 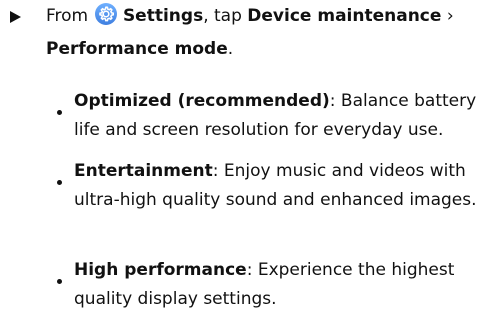 What do you see at coordinates (137, 49) in the screenshot?
I see `performance-mode-label: Performance mode` at bounding box center [137, 49].